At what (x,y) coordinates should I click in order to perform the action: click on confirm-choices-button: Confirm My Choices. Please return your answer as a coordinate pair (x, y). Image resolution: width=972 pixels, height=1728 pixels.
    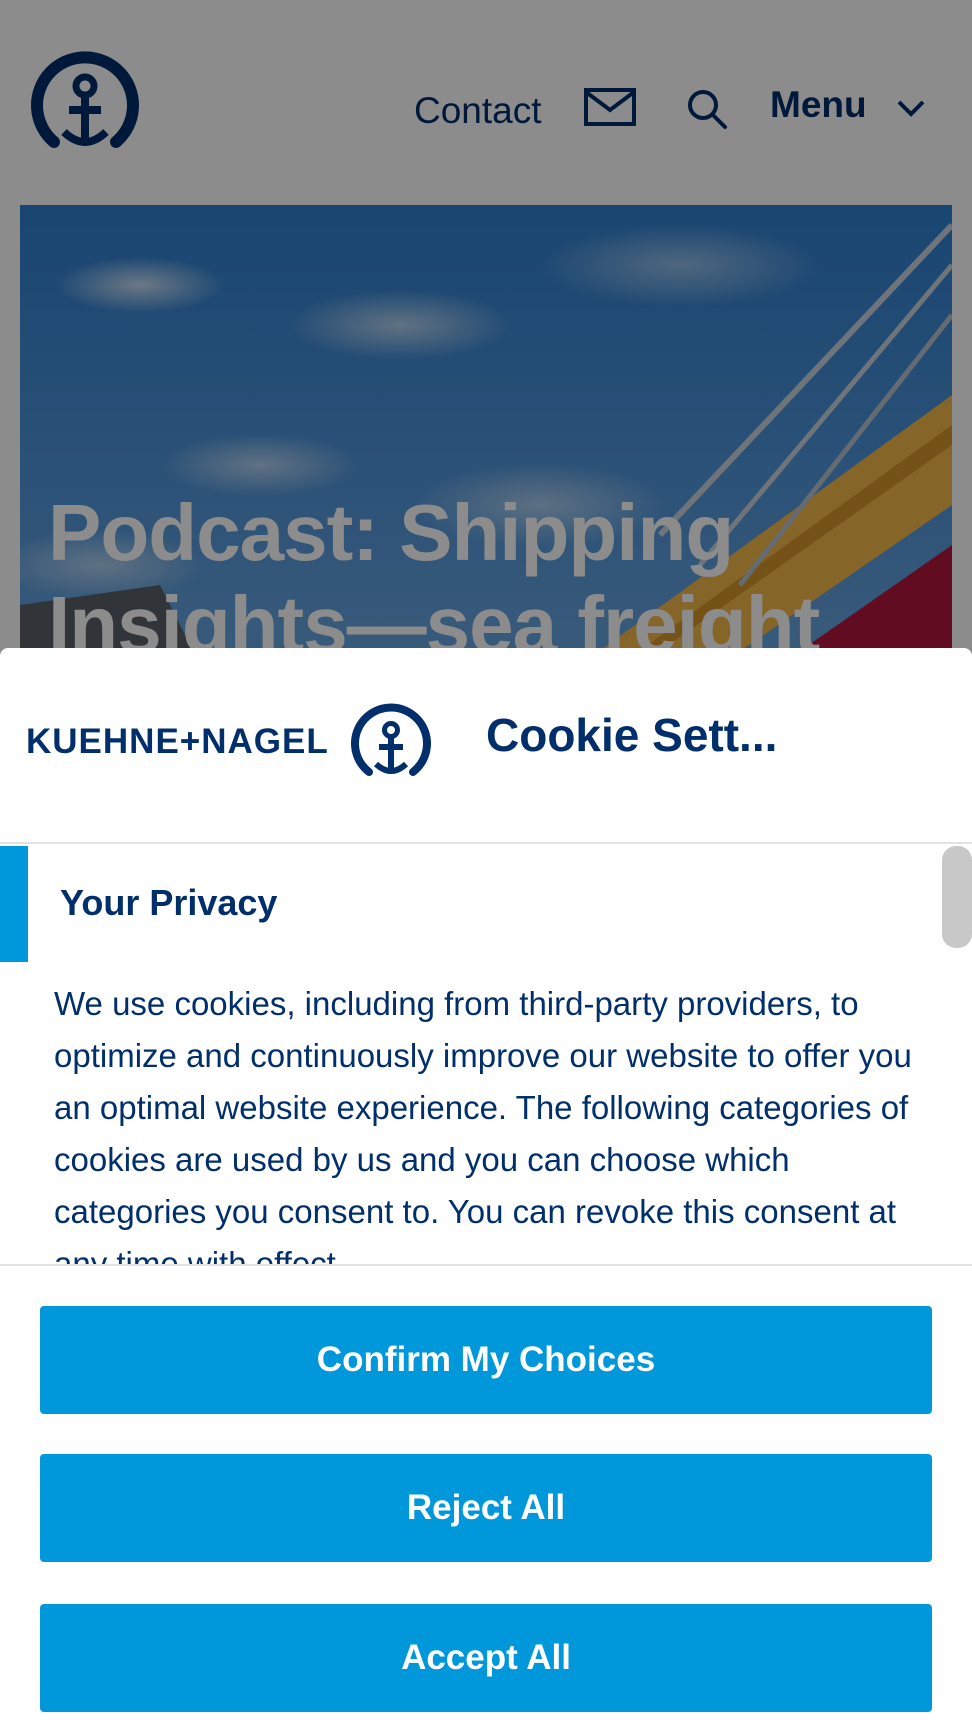
    Looking at the image, I should click on (486, 1360).